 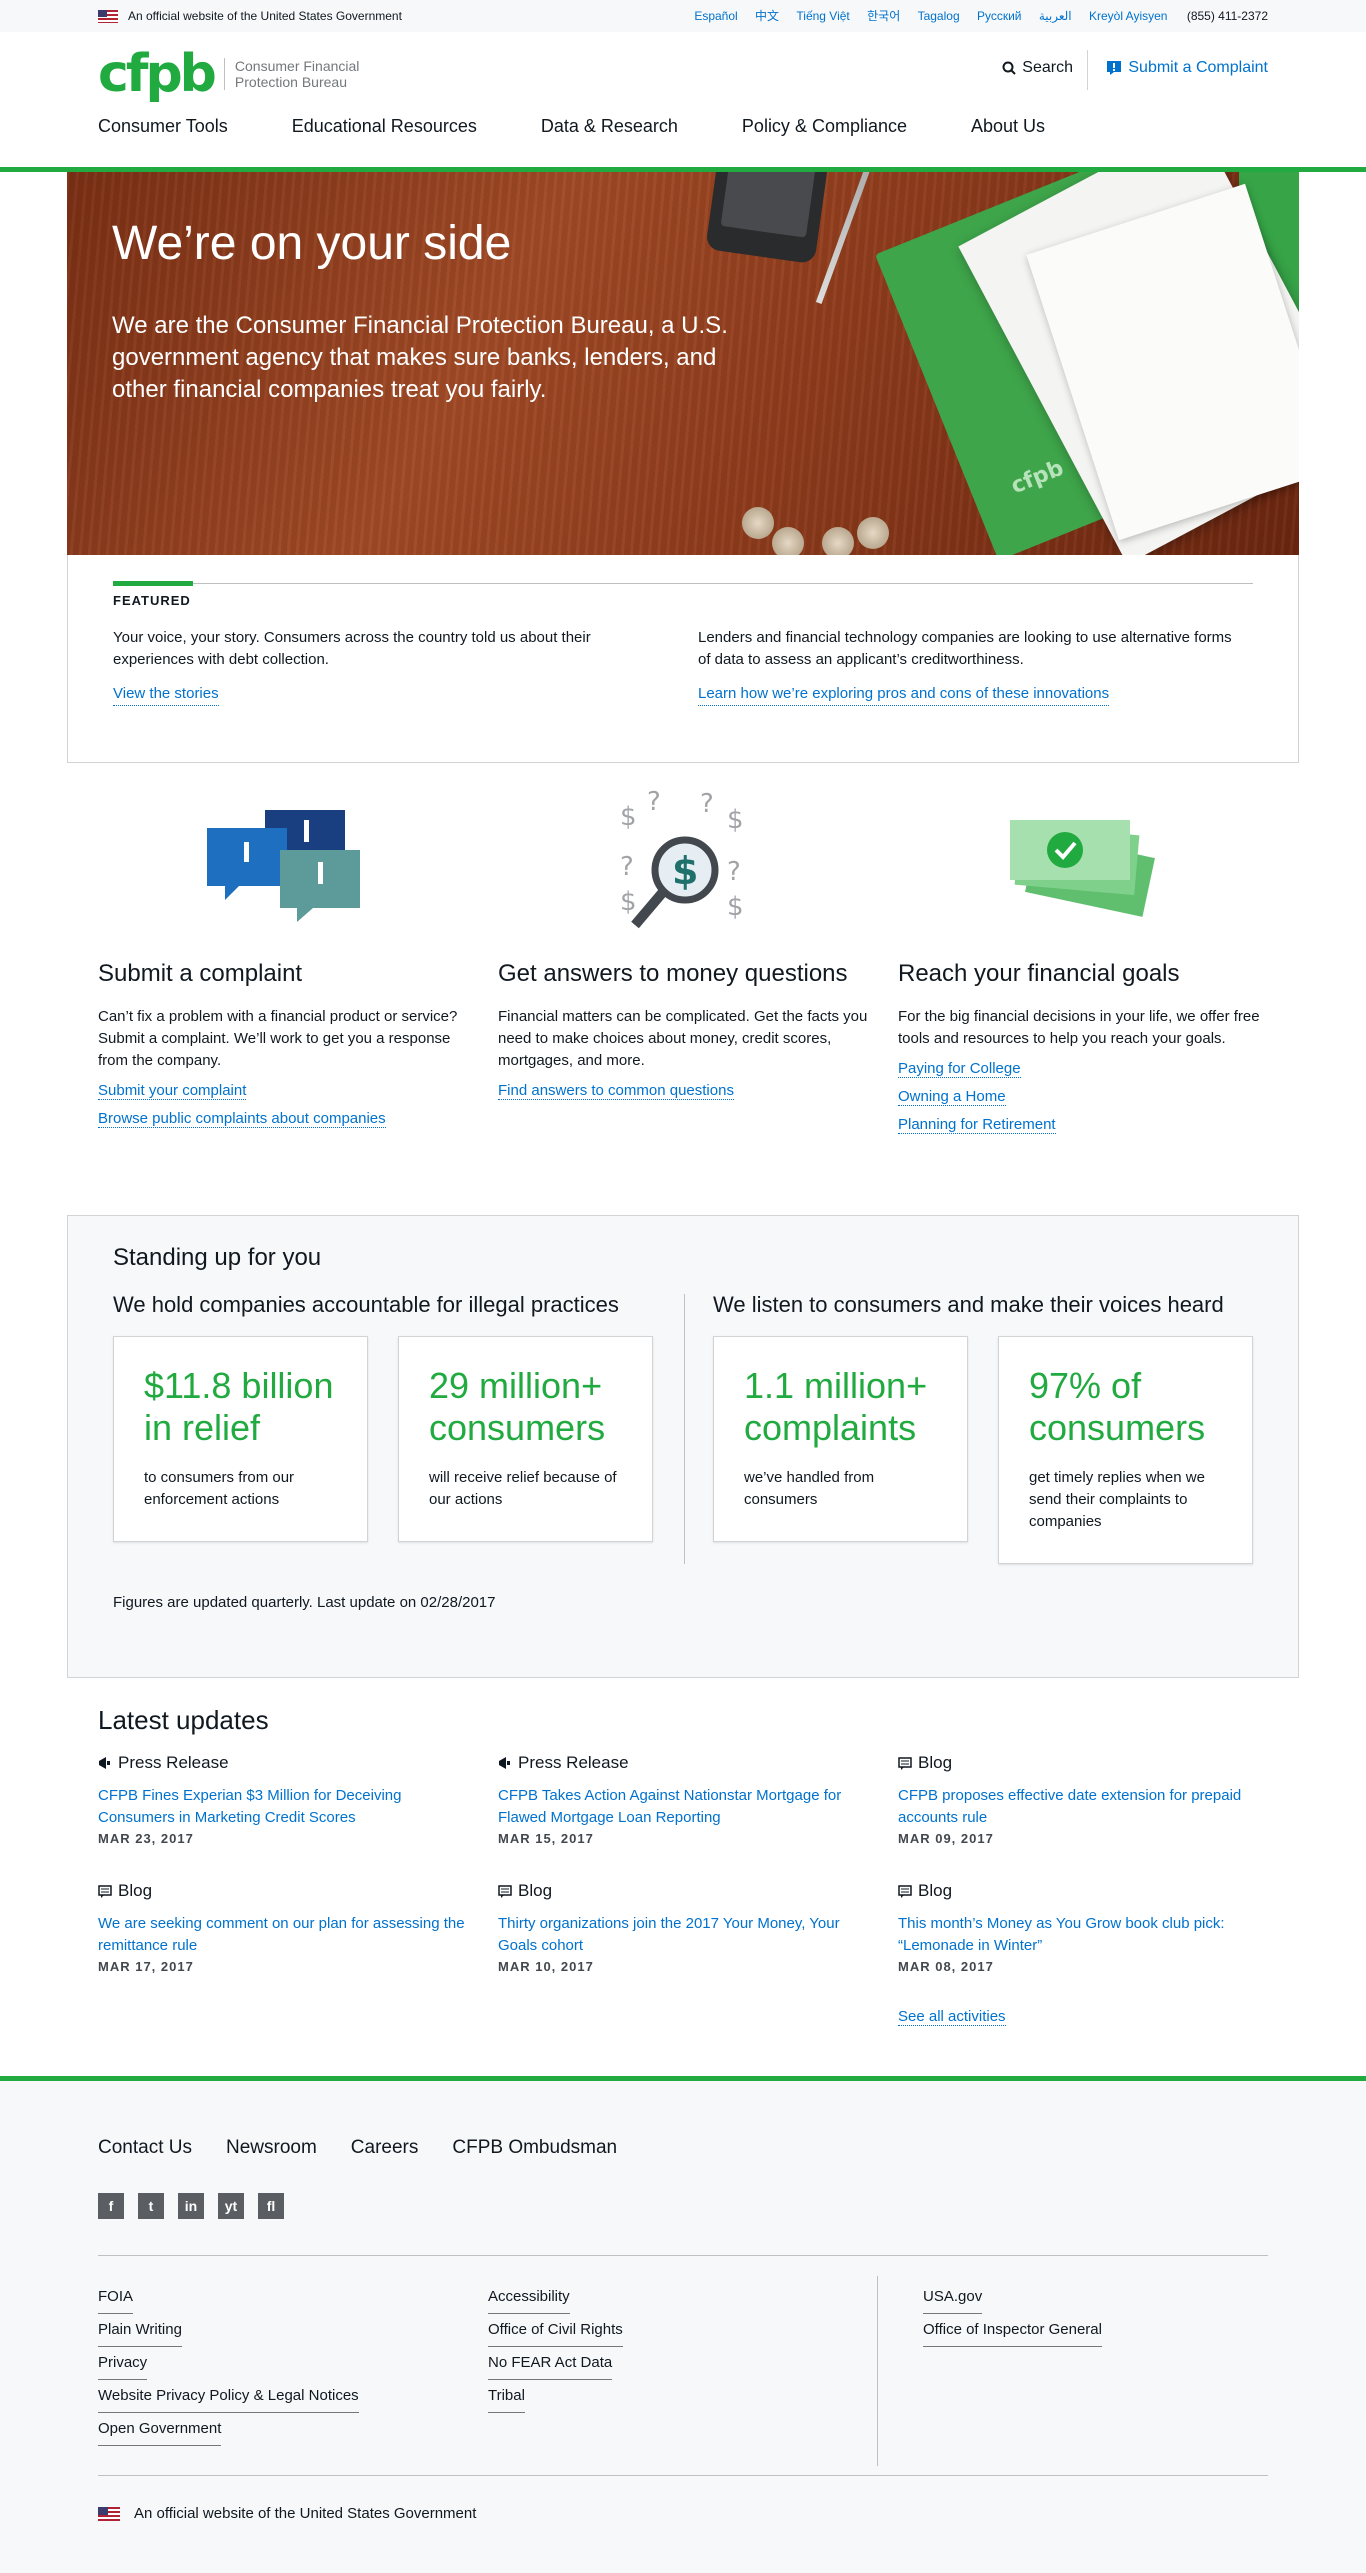 What do you see at coordinates (1037, 68) in the screenshot?
I see `search-button: Search` at bounding box center [1037, 68].